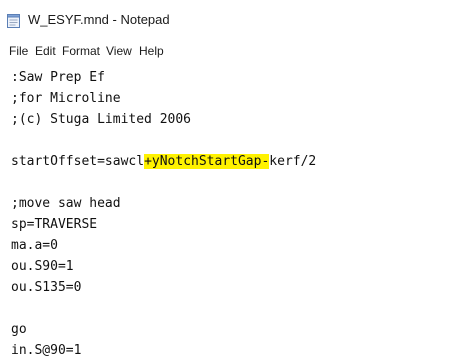  I want to click on menu-view: View, so click(119, 51).